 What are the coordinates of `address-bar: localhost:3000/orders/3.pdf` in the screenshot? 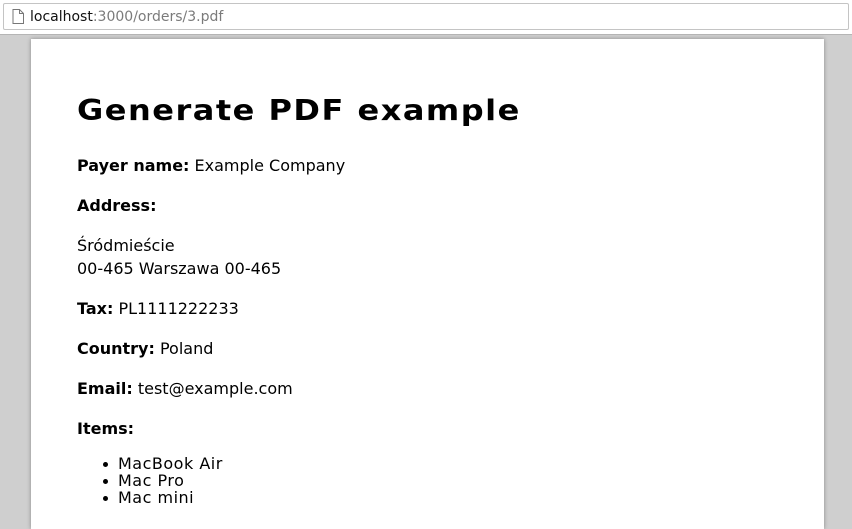 It's located at (426, 16).